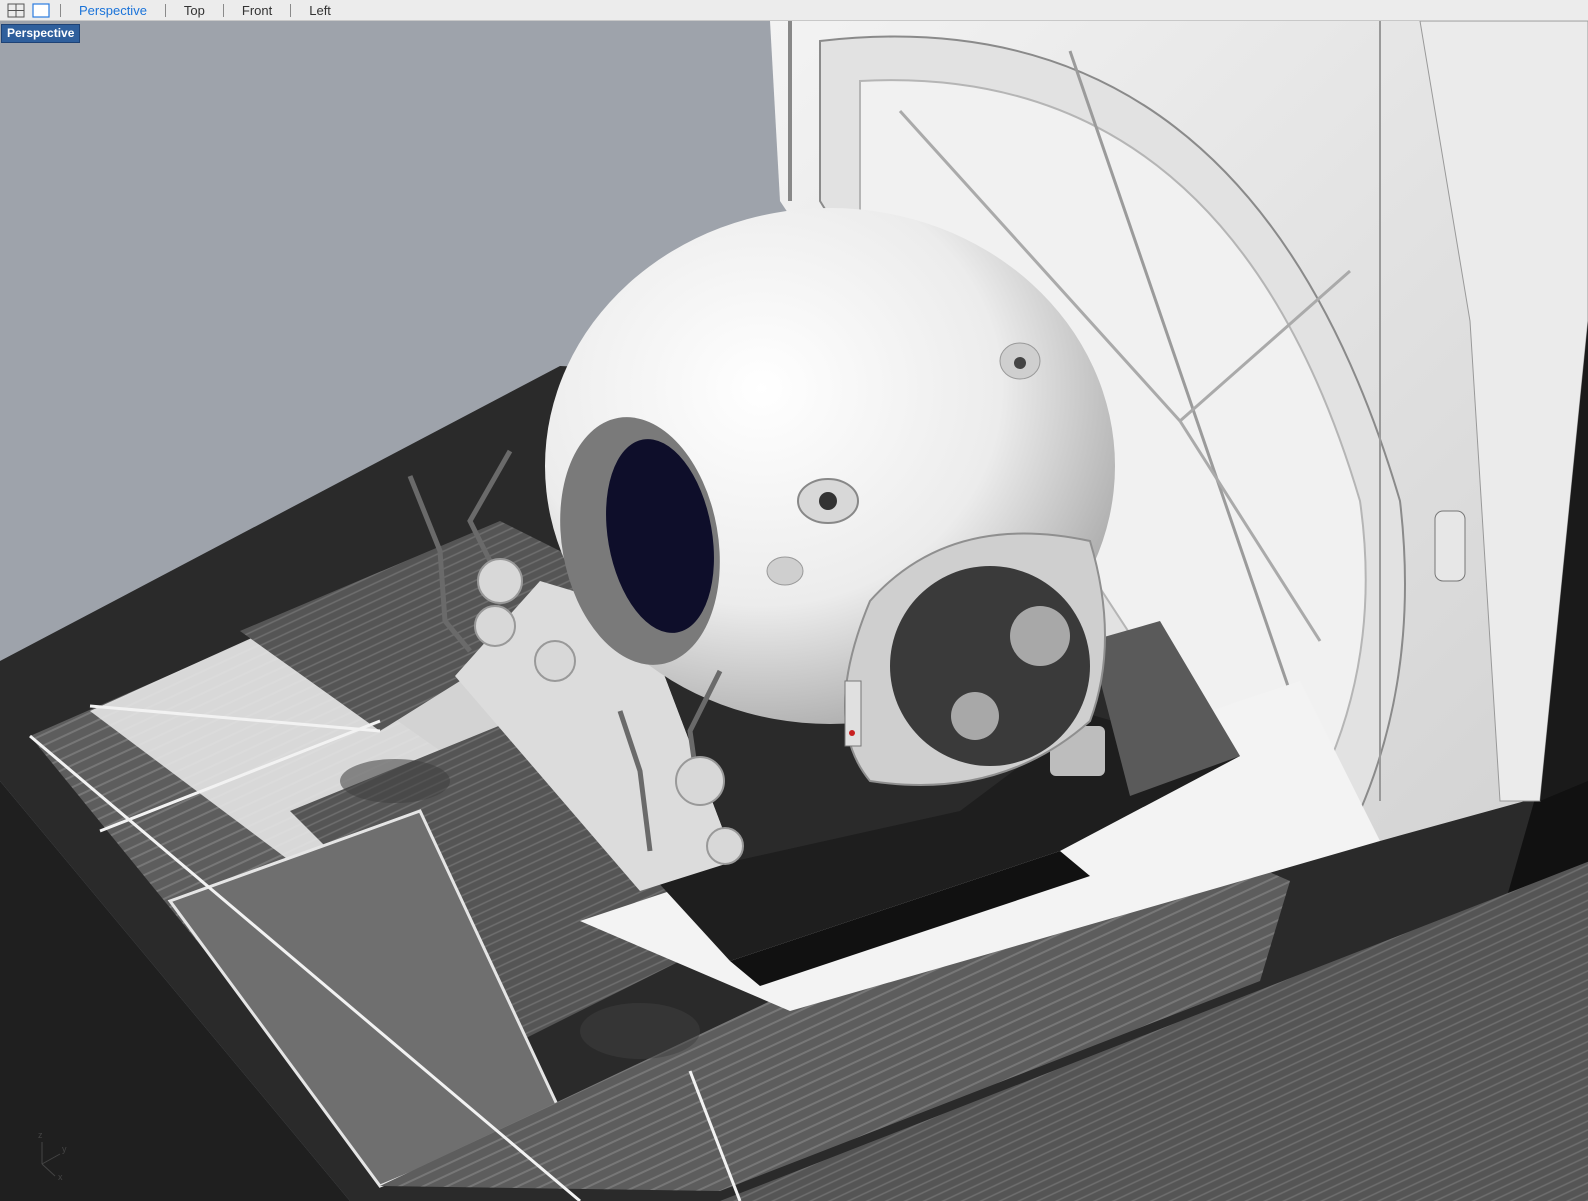 This screenshot has width=1588, height=1201. I want to click on tab-front: Front, so click(257, 10).